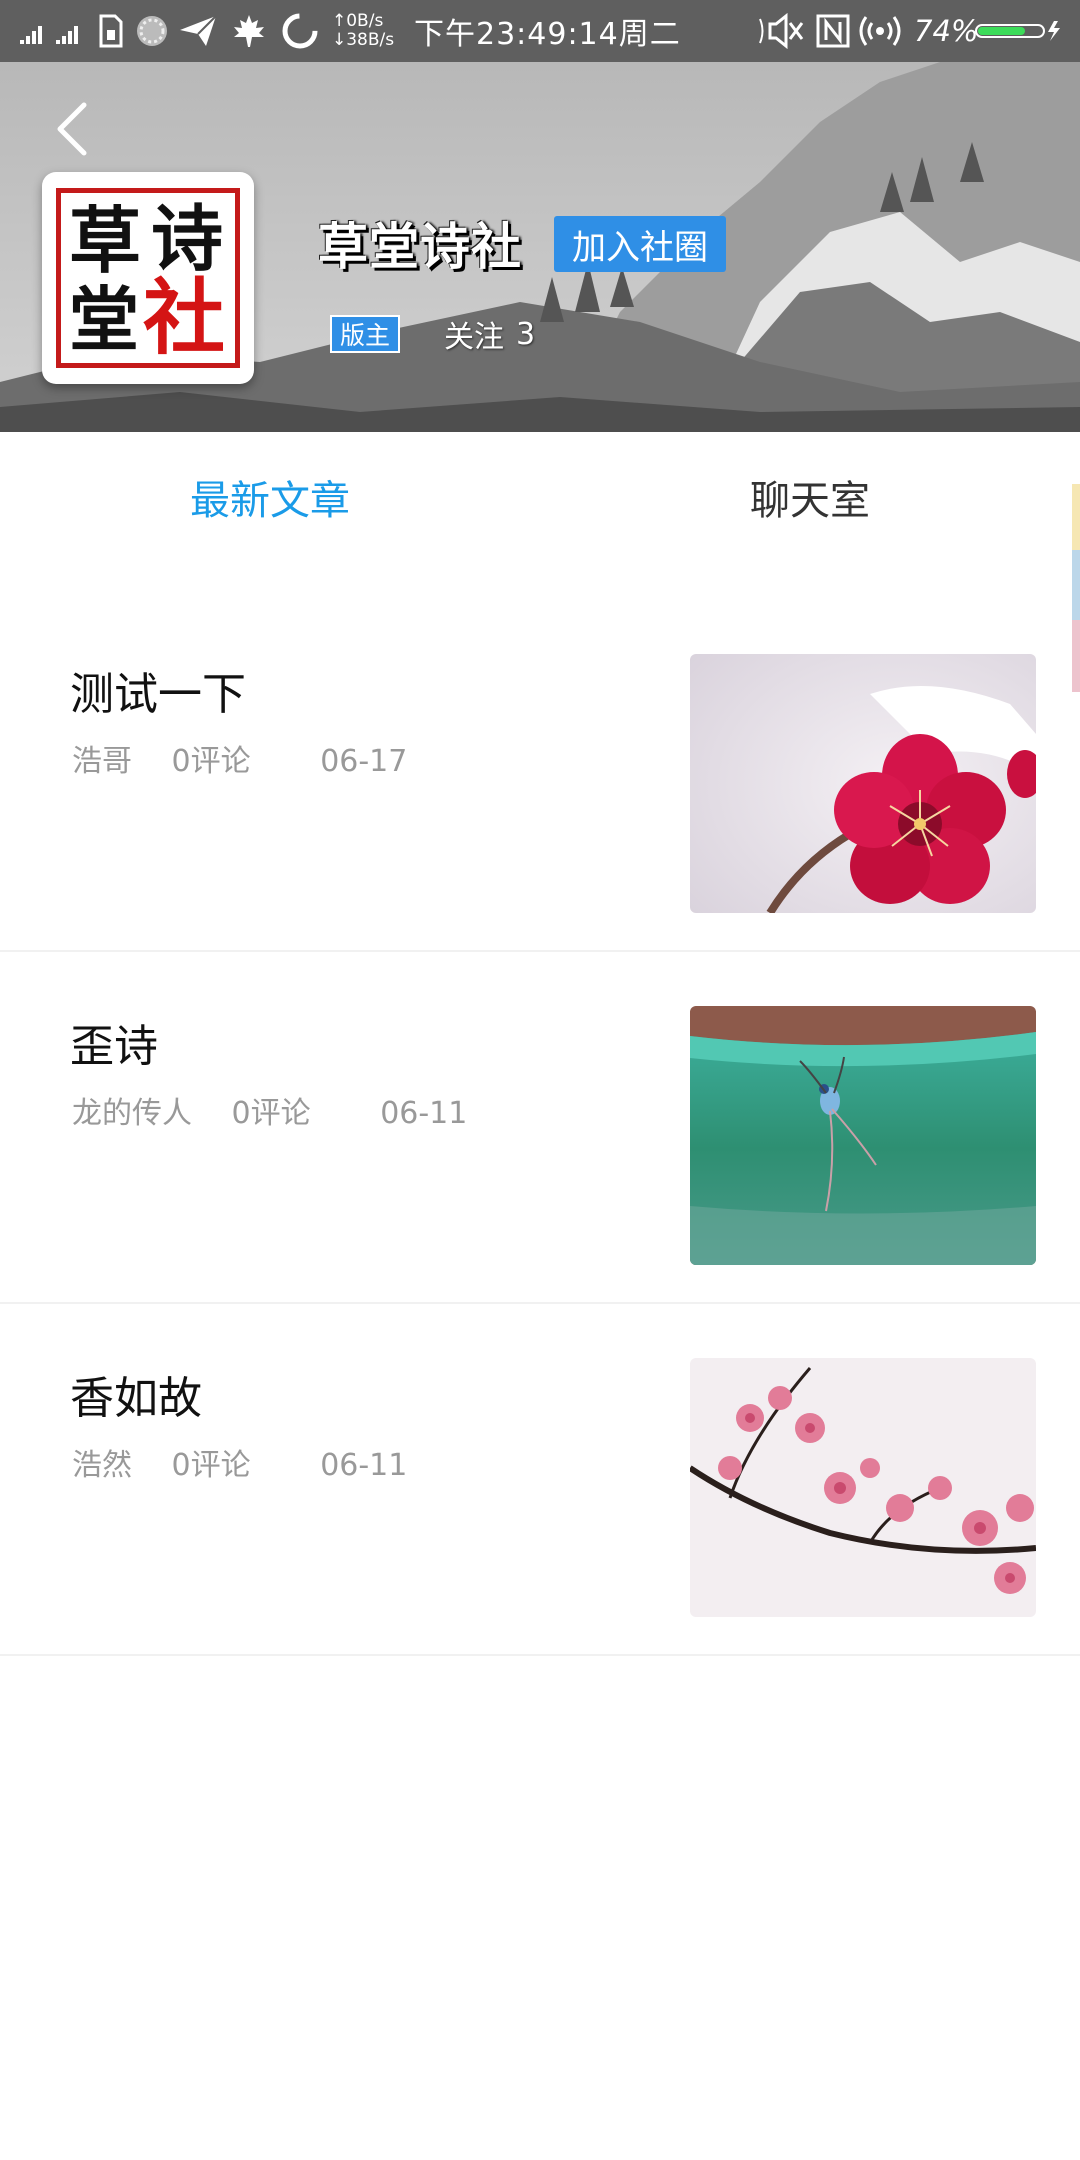  I want to click on logo-char-2: 诗, so click(187, 238).